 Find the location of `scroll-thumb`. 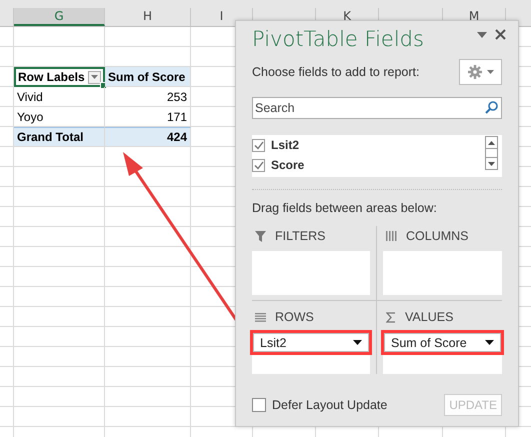

scroll-thumb is located at coordinates (491, 153).